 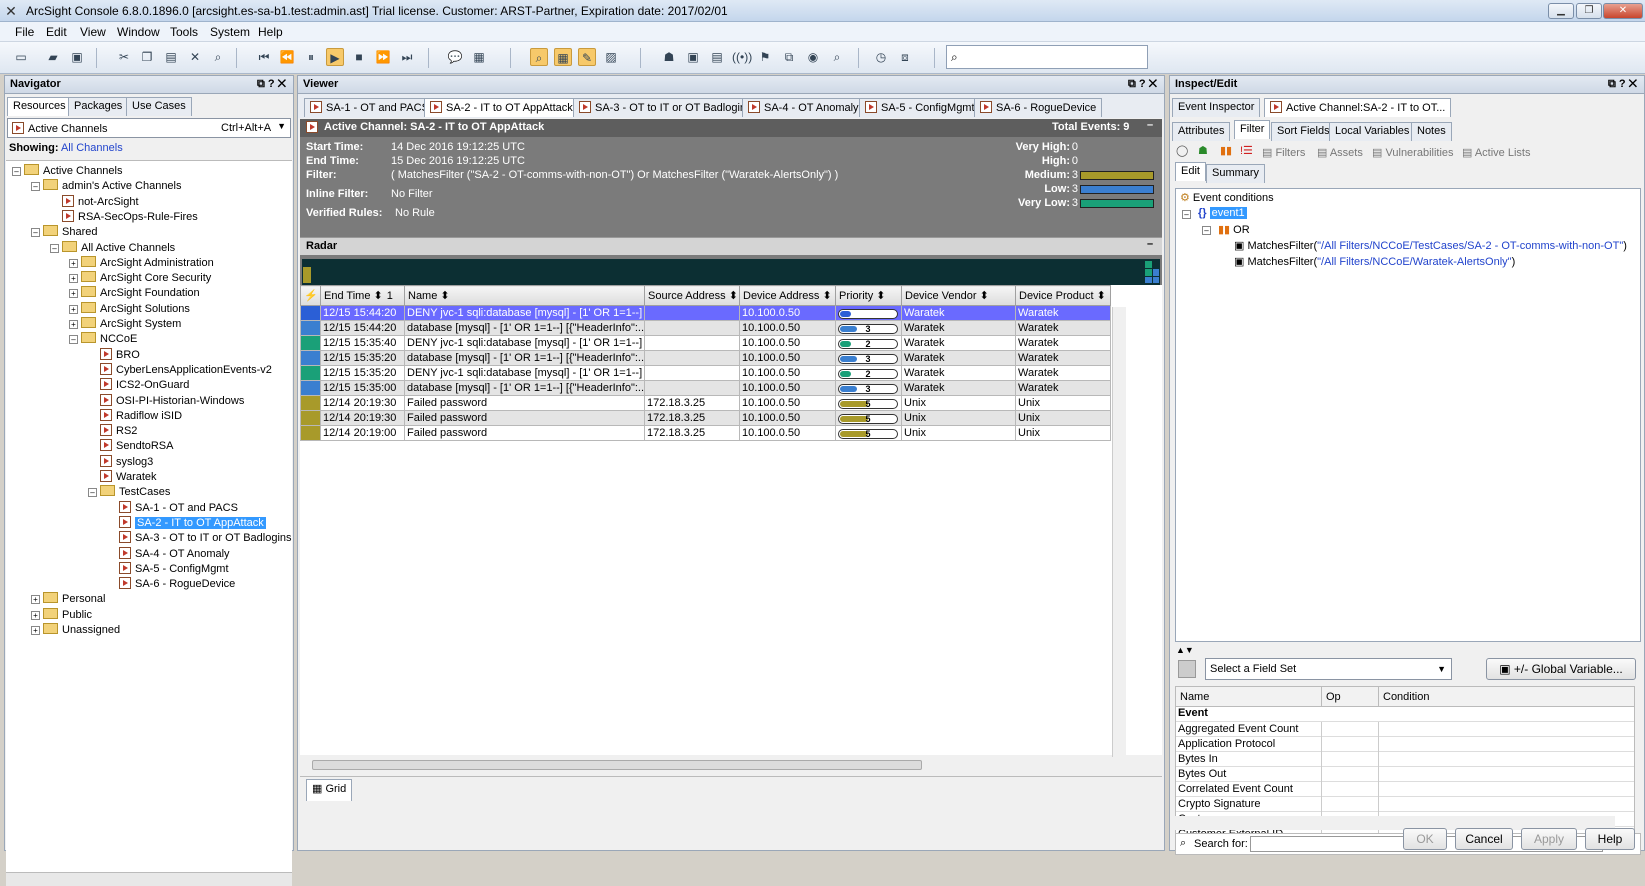 I want to click on cancel-button: Cancel, so click(x=1484, y=839).